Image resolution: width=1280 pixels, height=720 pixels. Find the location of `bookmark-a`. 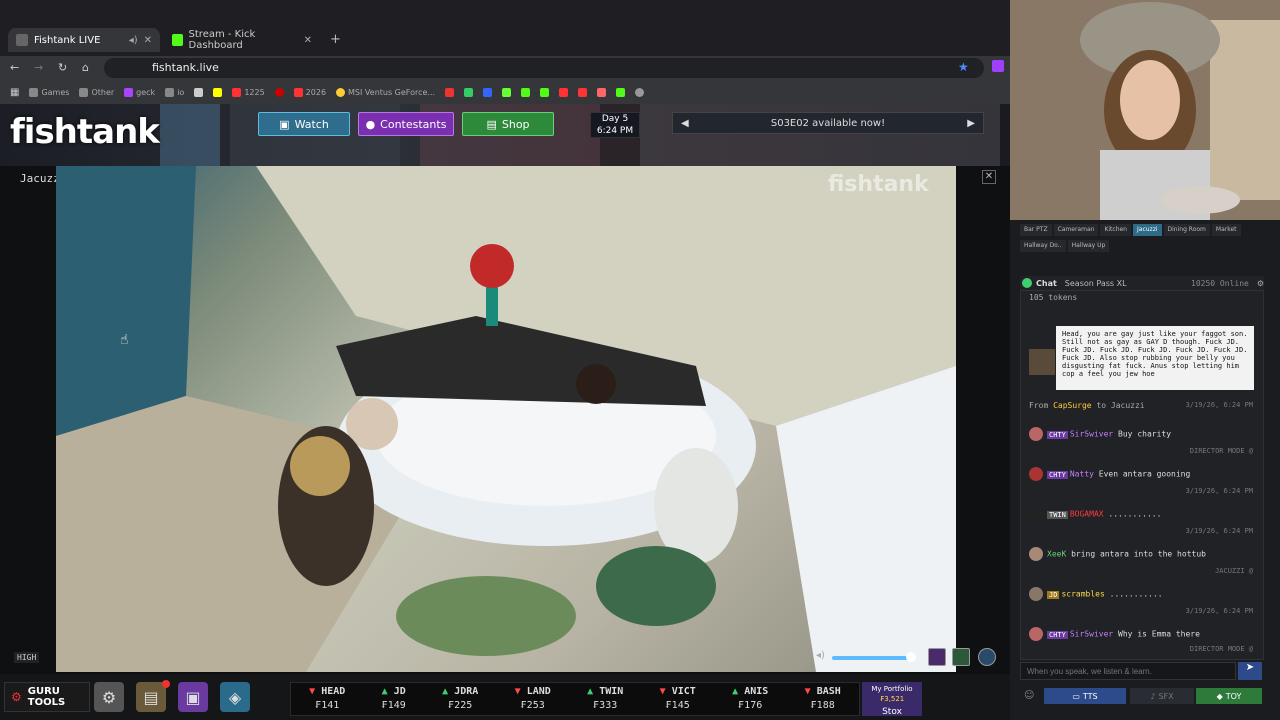

bookmark-a is located at coordinates (450, 92).